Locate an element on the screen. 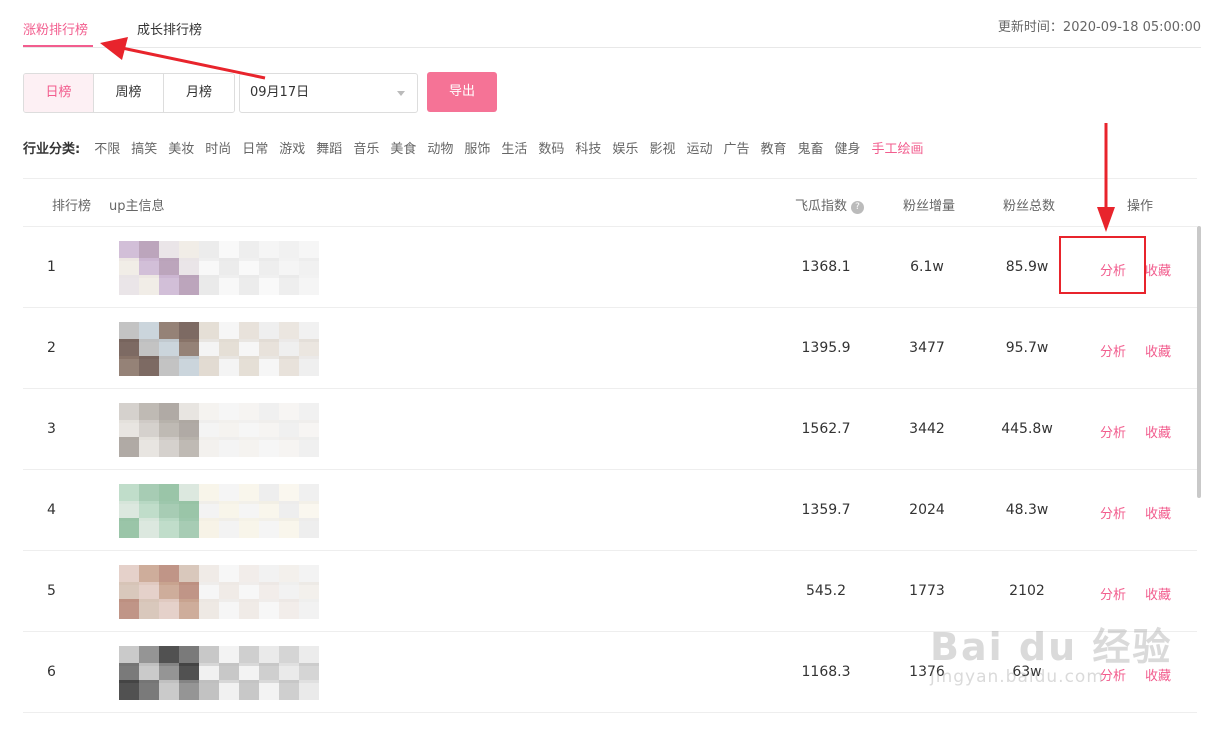 The width and height of the screenshot is (1209, 739). fans-total-value: 2102 is located at coordinates (1027, 591).